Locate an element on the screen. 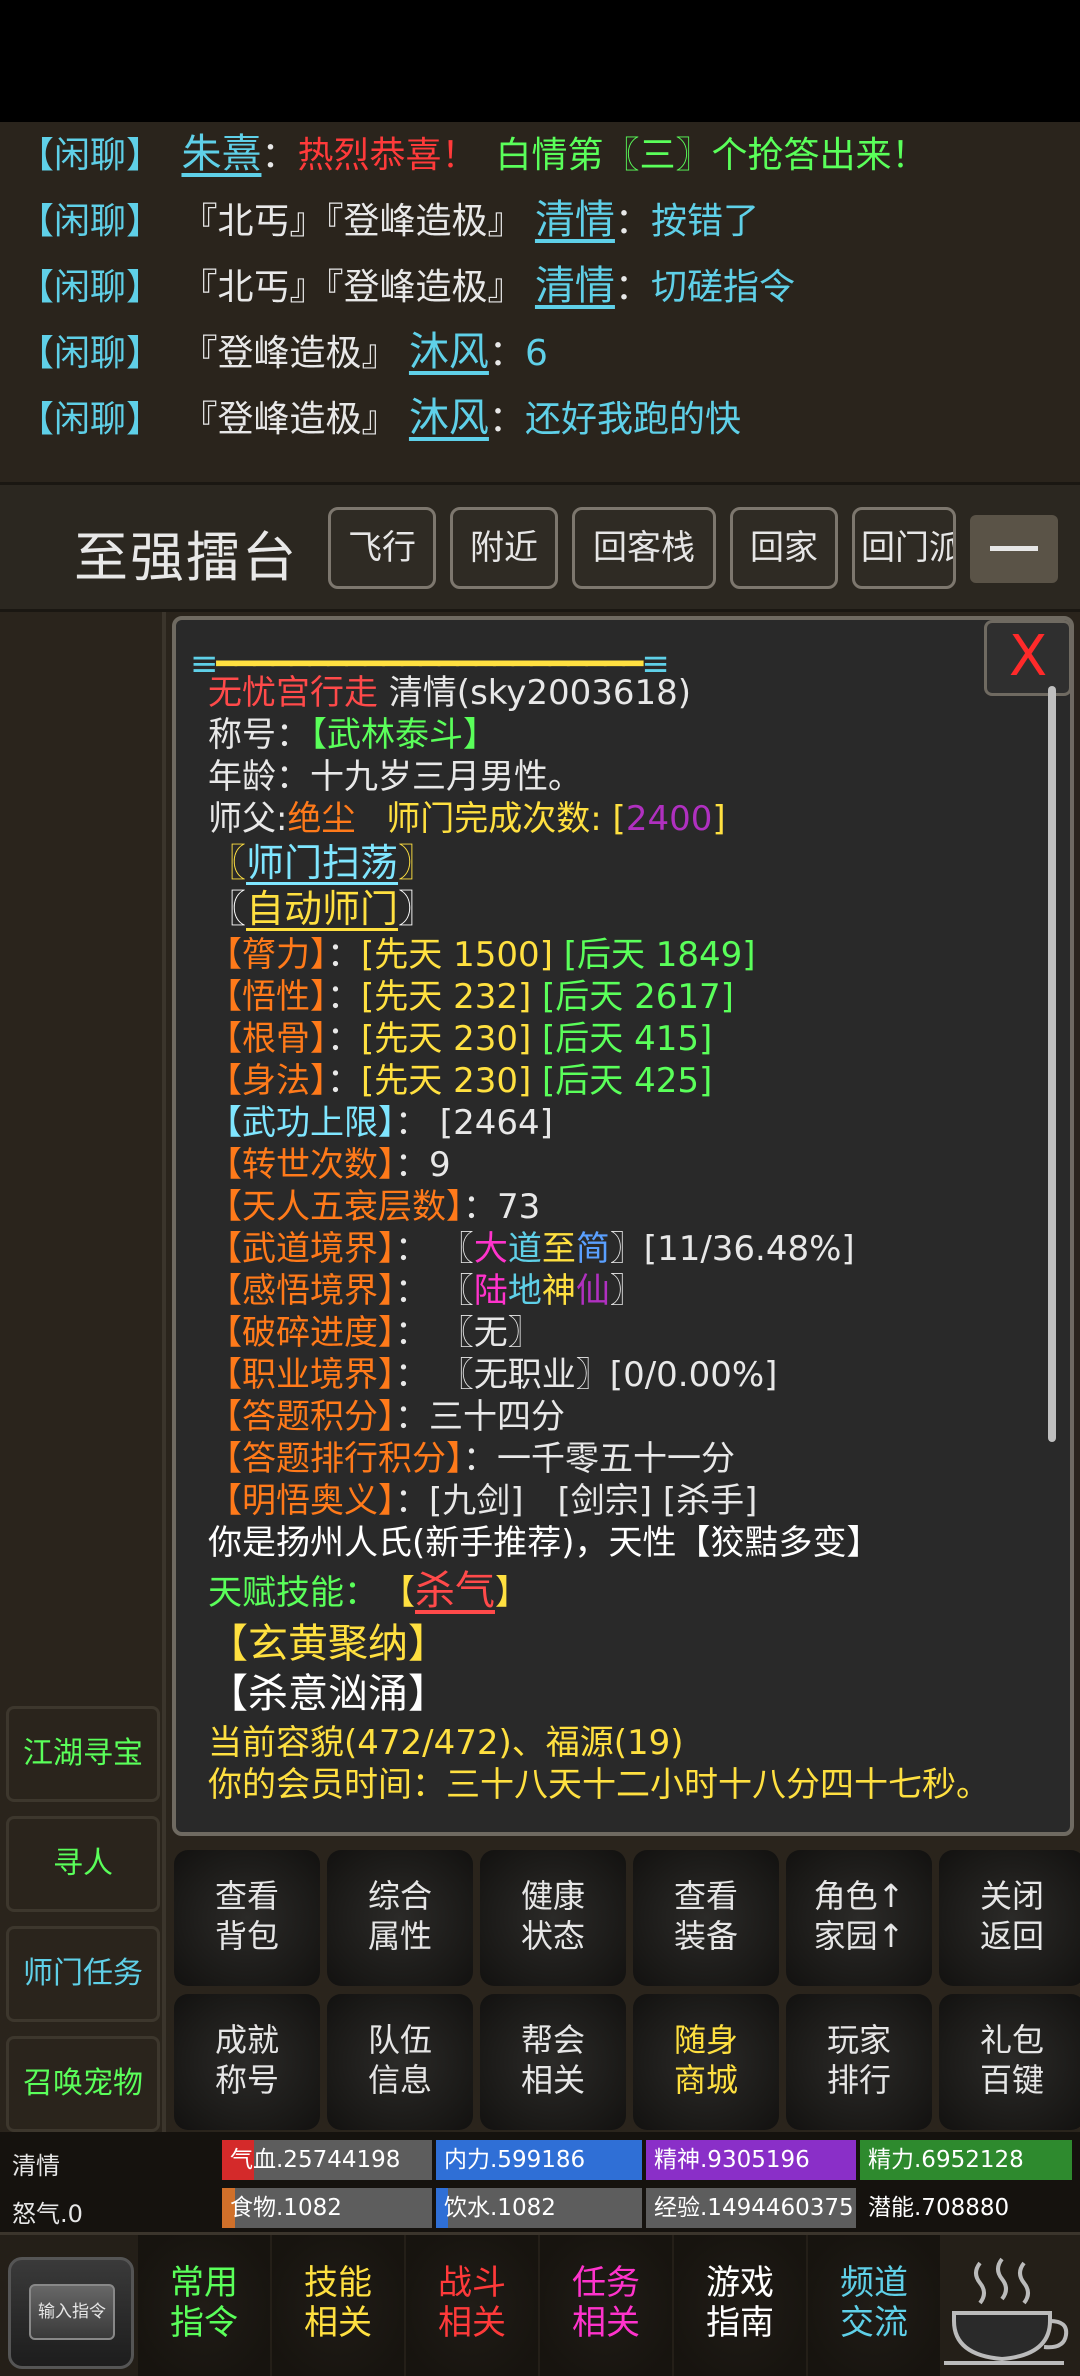 The height and width of the screenshot is (2376, 1080). dati-rank-line: 【答题排行积分】：一千零五十一分 is located at coordinates (471, 1459).